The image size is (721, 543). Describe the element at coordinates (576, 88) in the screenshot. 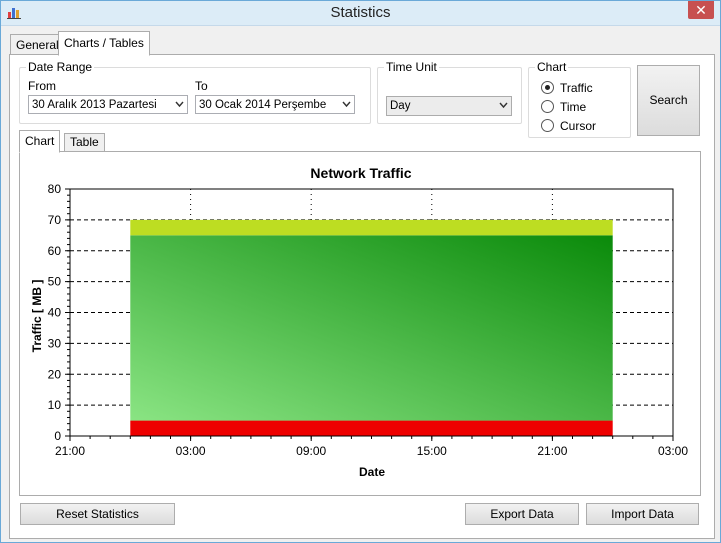

I see `radio-traffic-label: Traffic` at that location.